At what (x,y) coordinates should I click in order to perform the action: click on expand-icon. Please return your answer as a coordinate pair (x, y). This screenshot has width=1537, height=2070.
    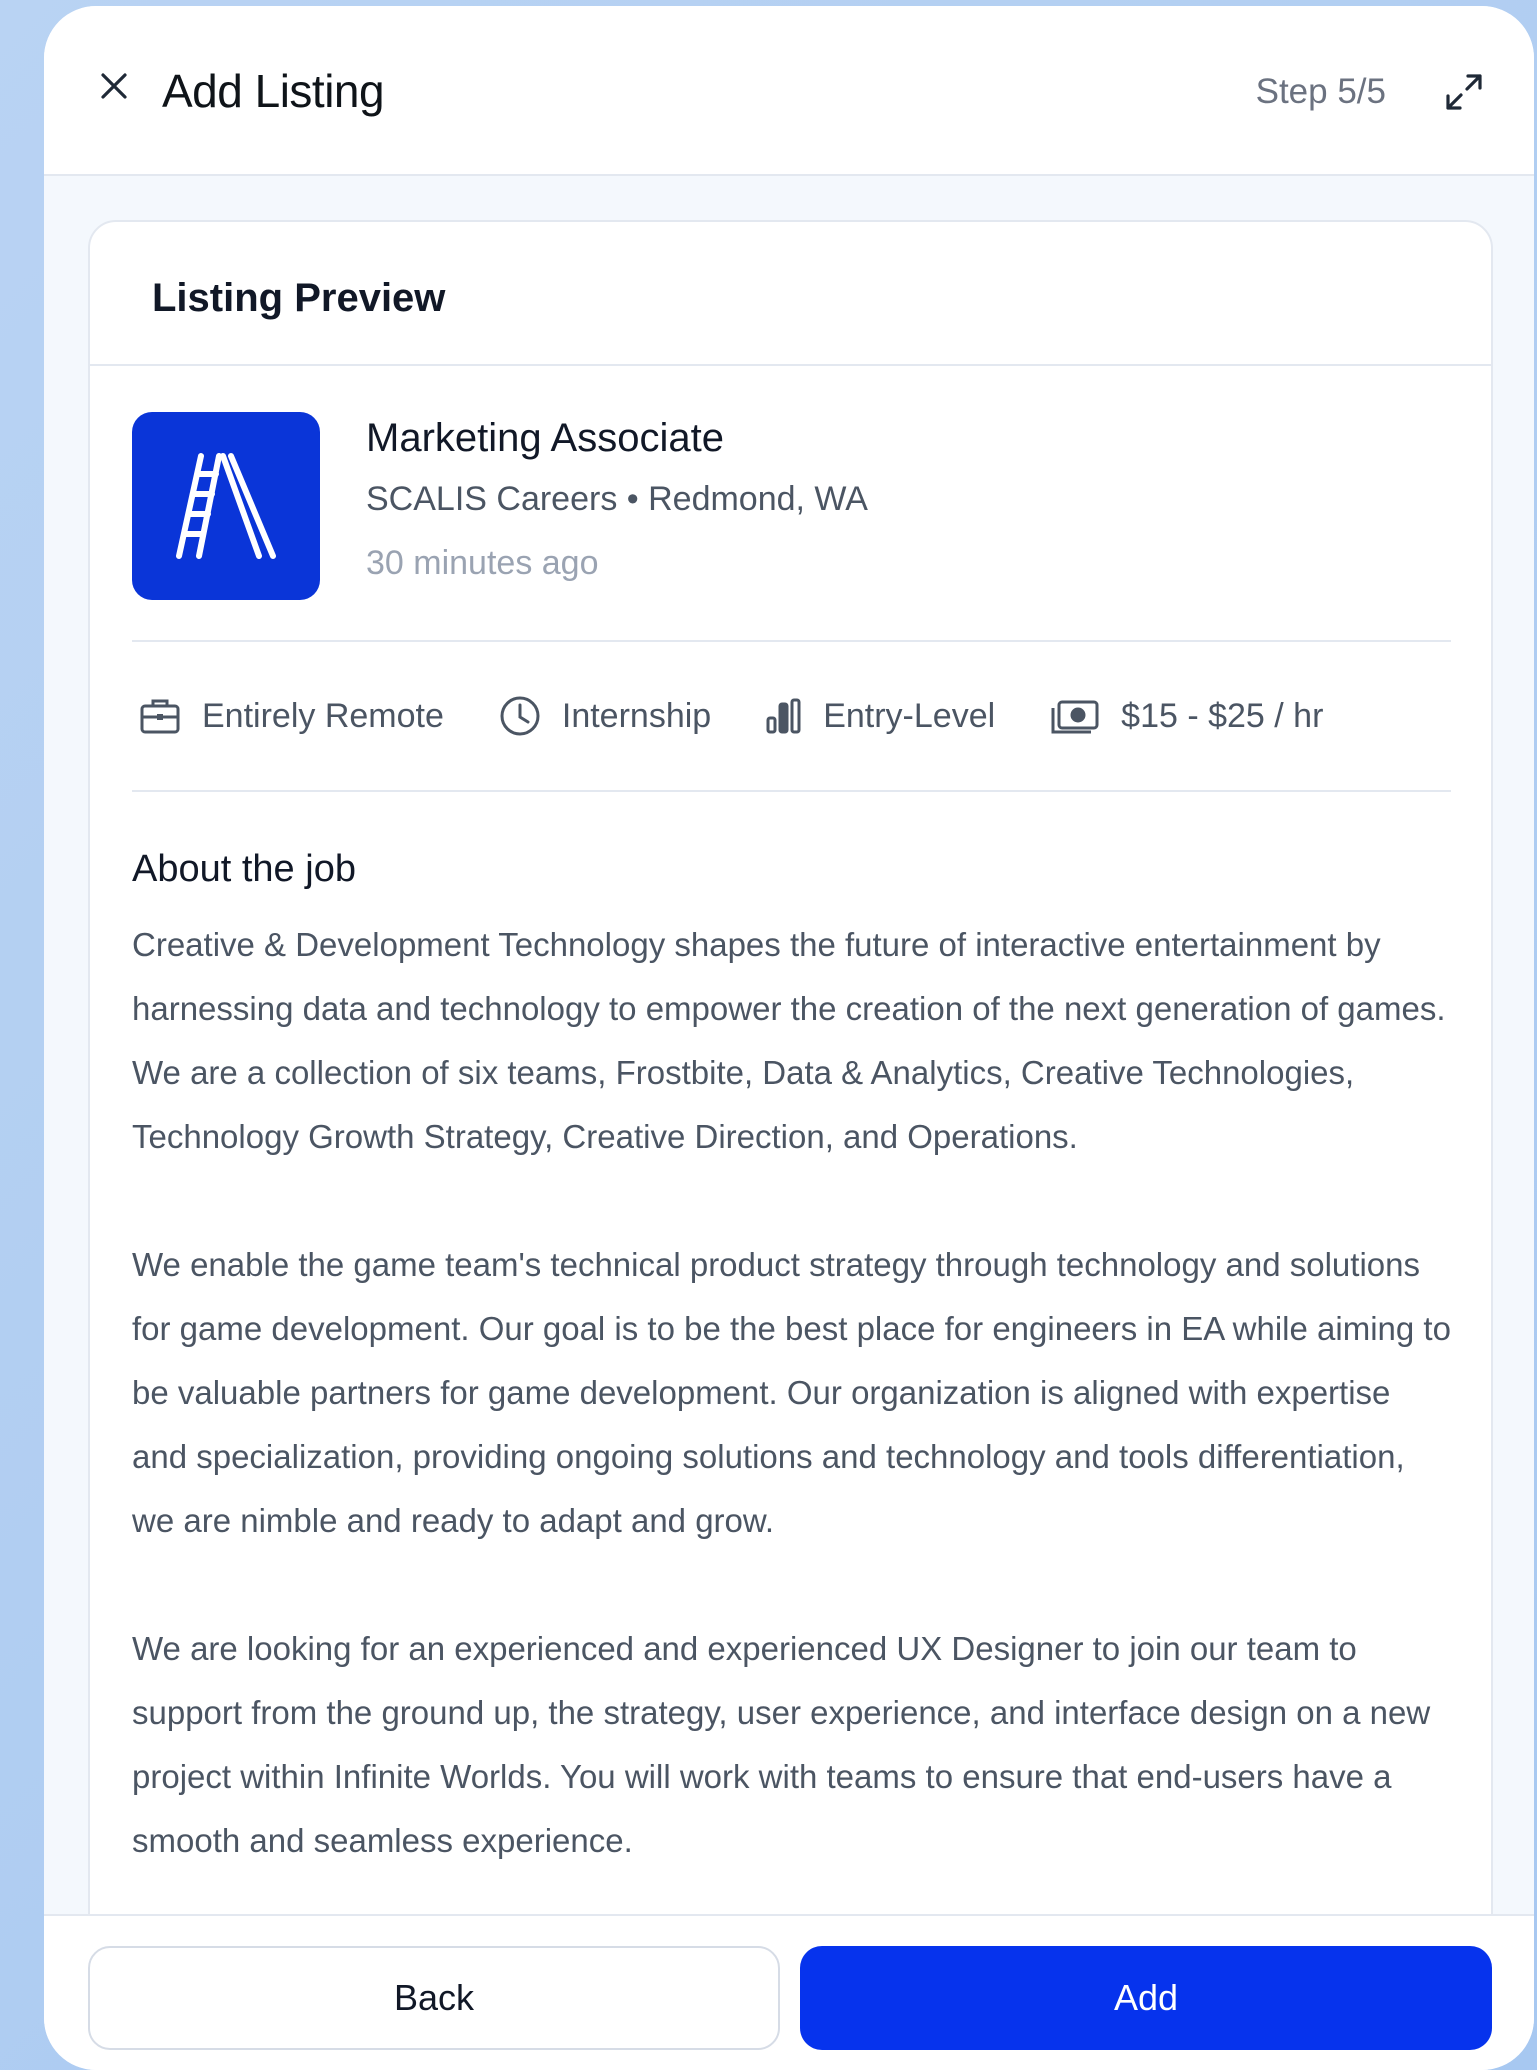
    Looking at the image, I should click on (1464, 92).